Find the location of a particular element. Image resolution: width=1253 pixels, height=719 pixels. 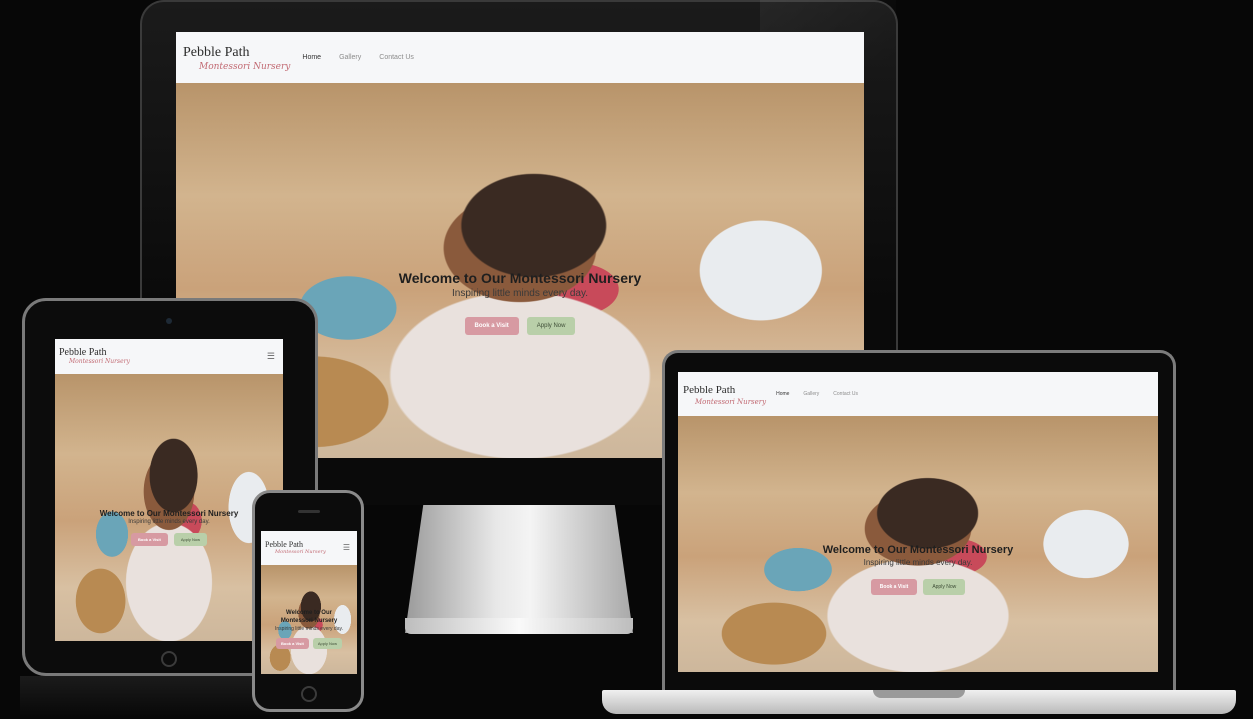

hero-image is located at coordinates (169, 507).